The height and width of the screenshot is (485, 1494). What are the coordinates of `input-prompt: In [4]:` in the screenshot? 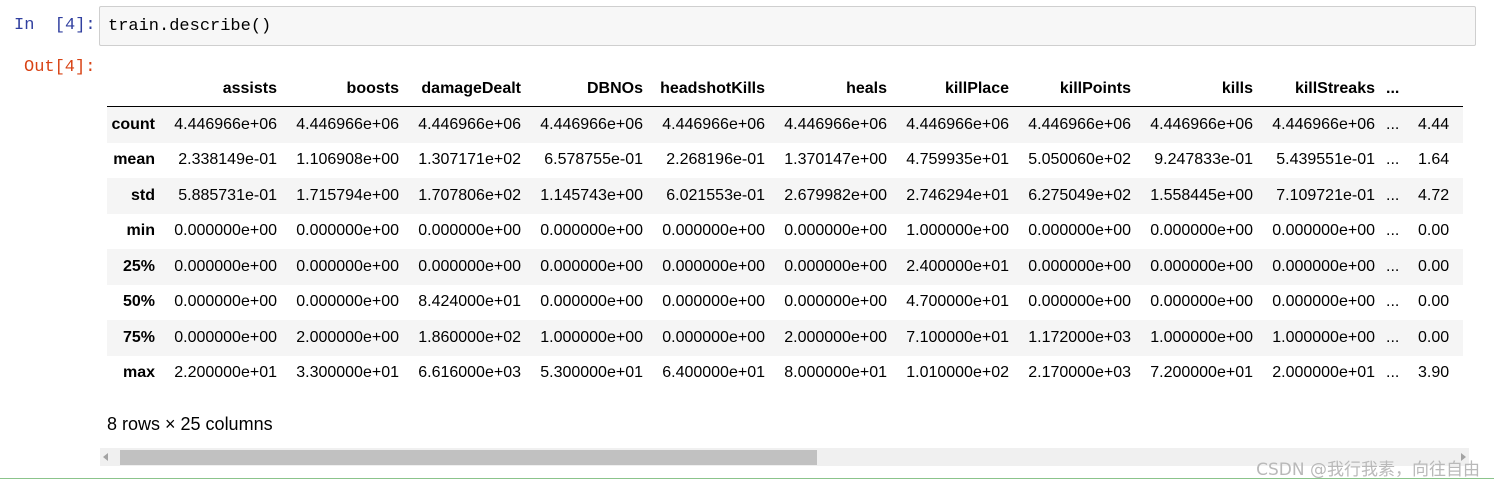 It's located at (55, 25).